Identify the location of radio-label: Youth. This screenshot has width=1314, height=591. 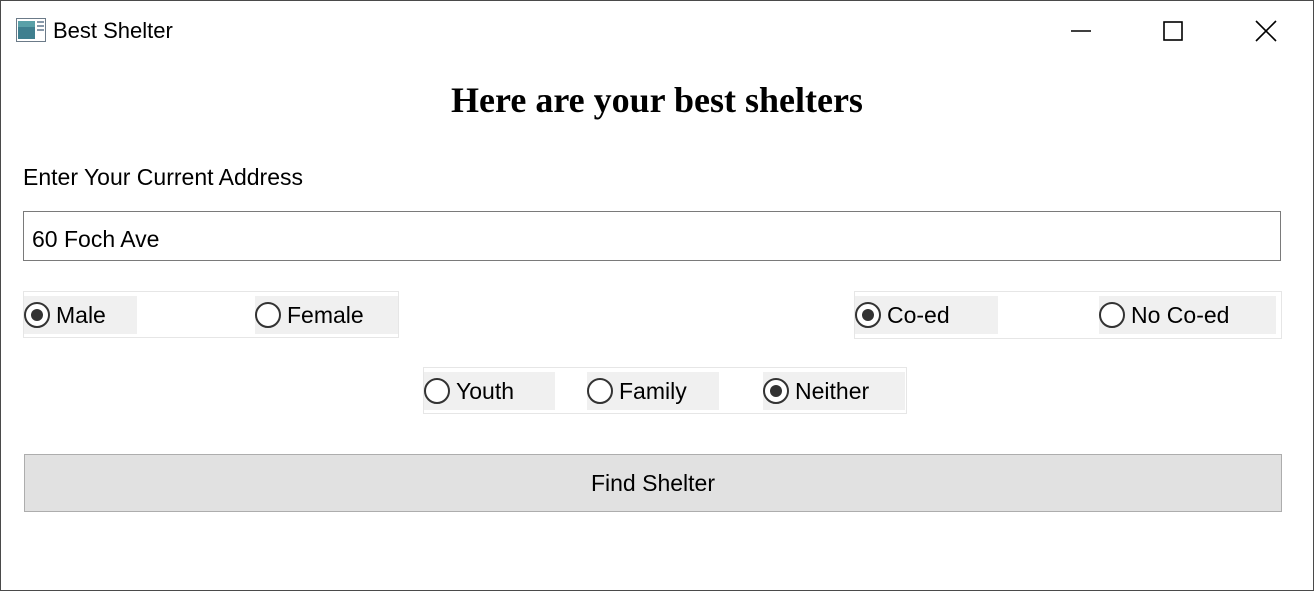
(485, 391).